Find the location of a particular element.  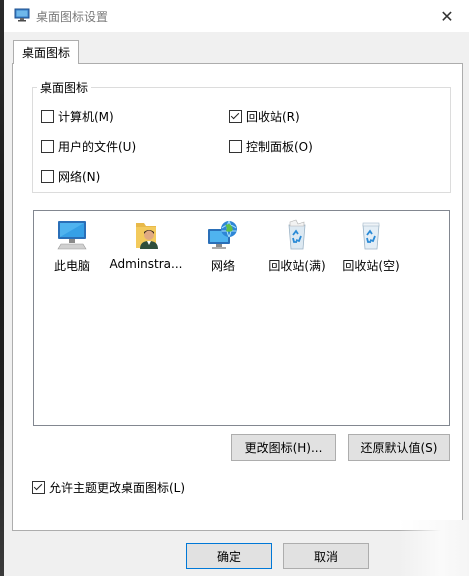

computer-checkbox: 计算机(M) is located at coordinates (77, 116).